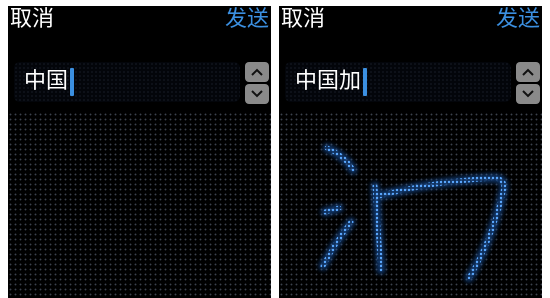  I want to click on input-row: 中国, so click(139, 84).